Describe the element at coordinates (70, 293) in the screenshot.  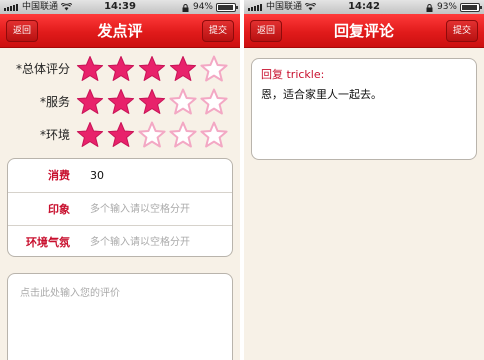
I see `comment-placeholder: 点击此处输入您的评价` at that location.